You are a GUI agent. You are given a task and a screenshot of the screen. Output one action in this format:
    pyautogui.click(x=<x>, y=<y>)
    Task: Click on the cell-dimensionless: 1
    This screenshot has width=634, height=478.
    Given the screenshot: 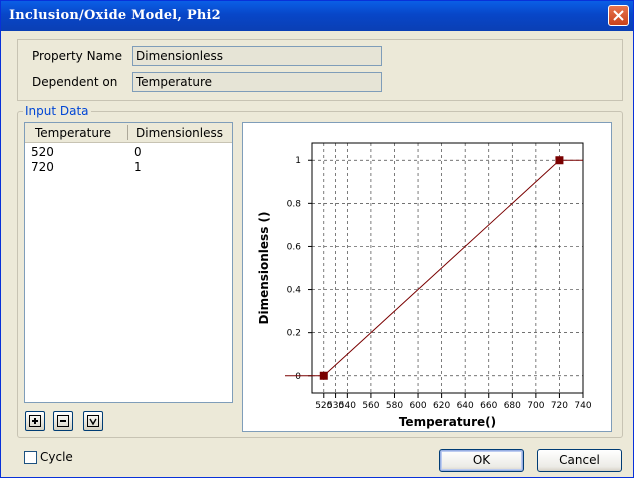 What is the action you would take?
    pyautogui.click(x=138, y=167)
    